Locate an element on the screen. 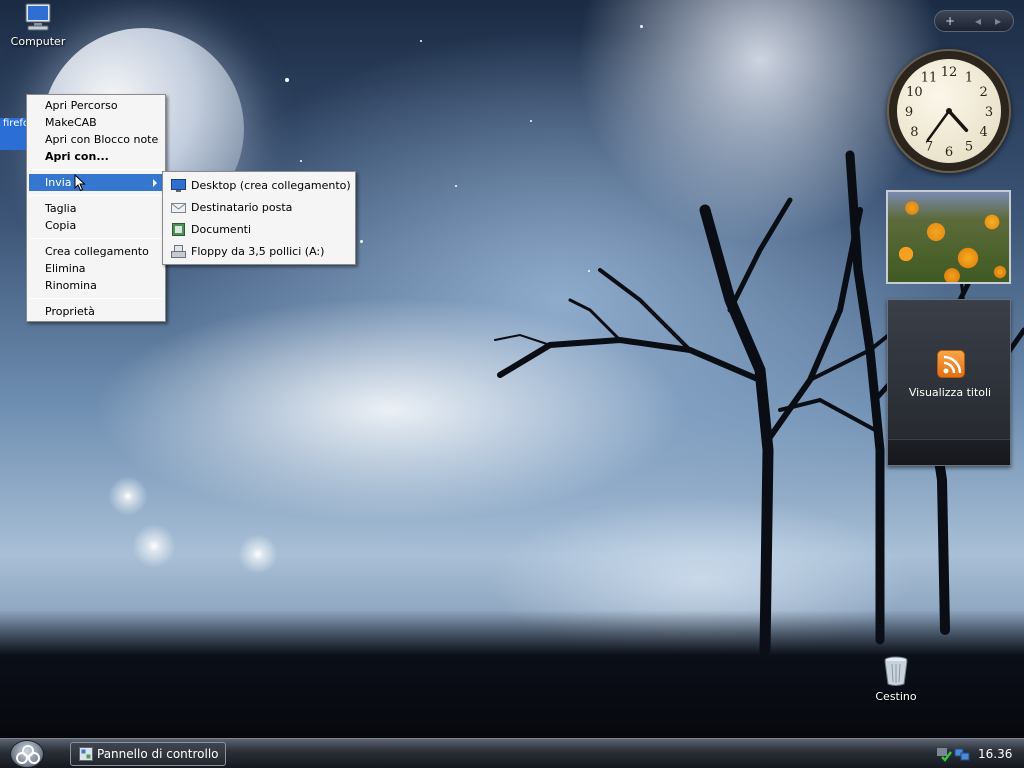 This screenshot has height=768, width=1024. clock-minute-hand is located at coordinates (938, 125).